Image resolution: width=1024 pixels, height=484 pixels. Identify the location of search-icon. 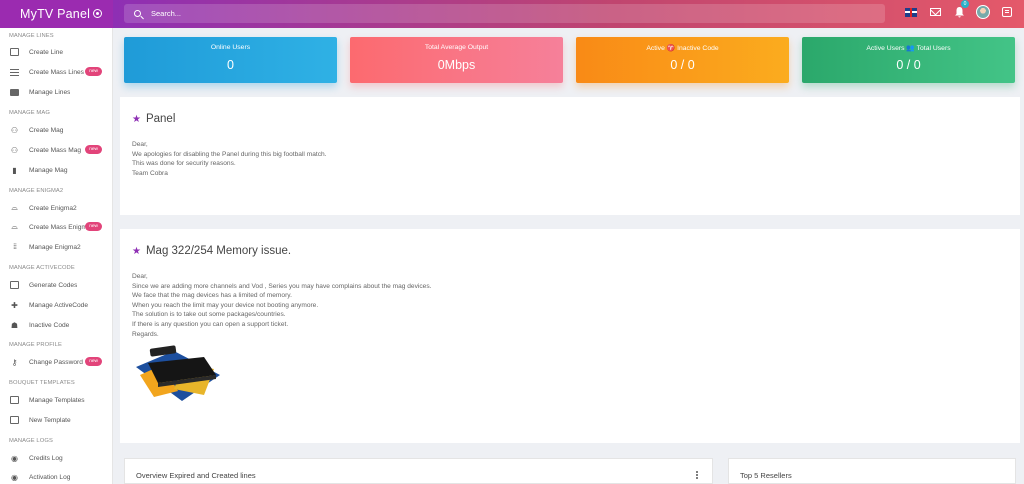
(137, 13).